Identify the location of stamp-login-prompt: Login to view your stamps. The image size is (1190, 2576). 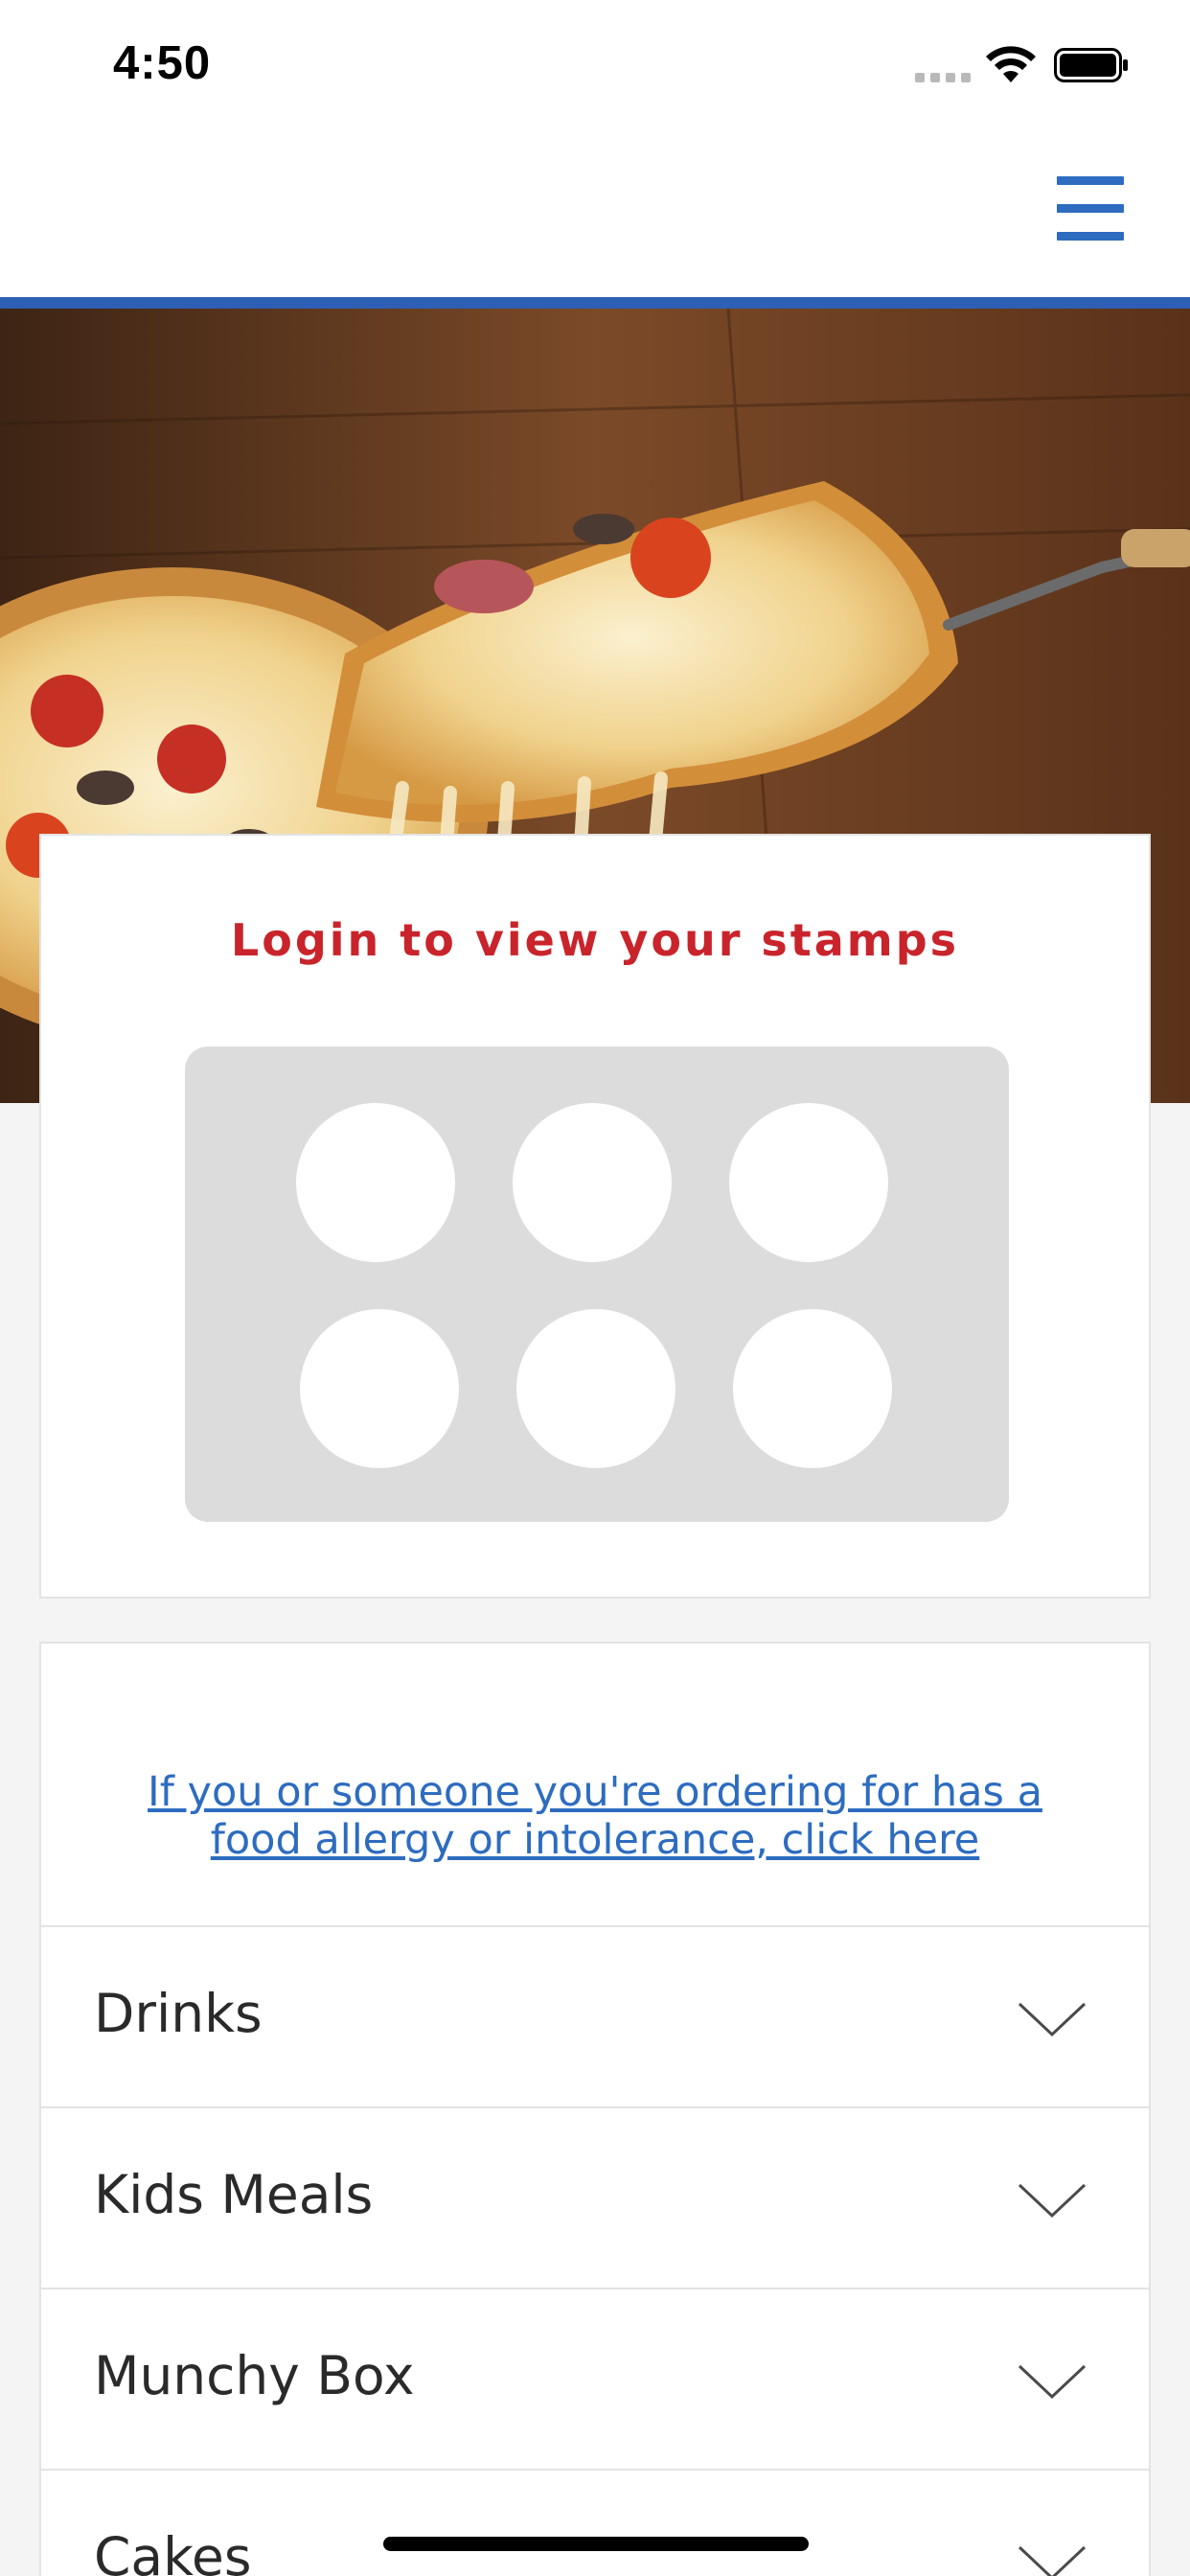
(595, 940).